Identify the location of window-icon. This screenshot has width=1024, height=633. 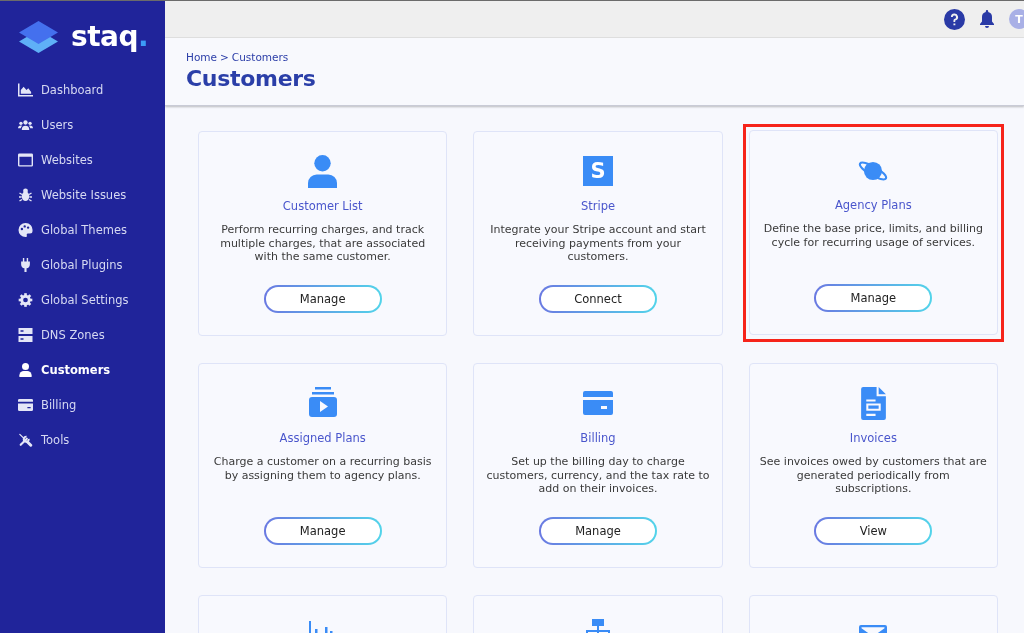
(25, 159).